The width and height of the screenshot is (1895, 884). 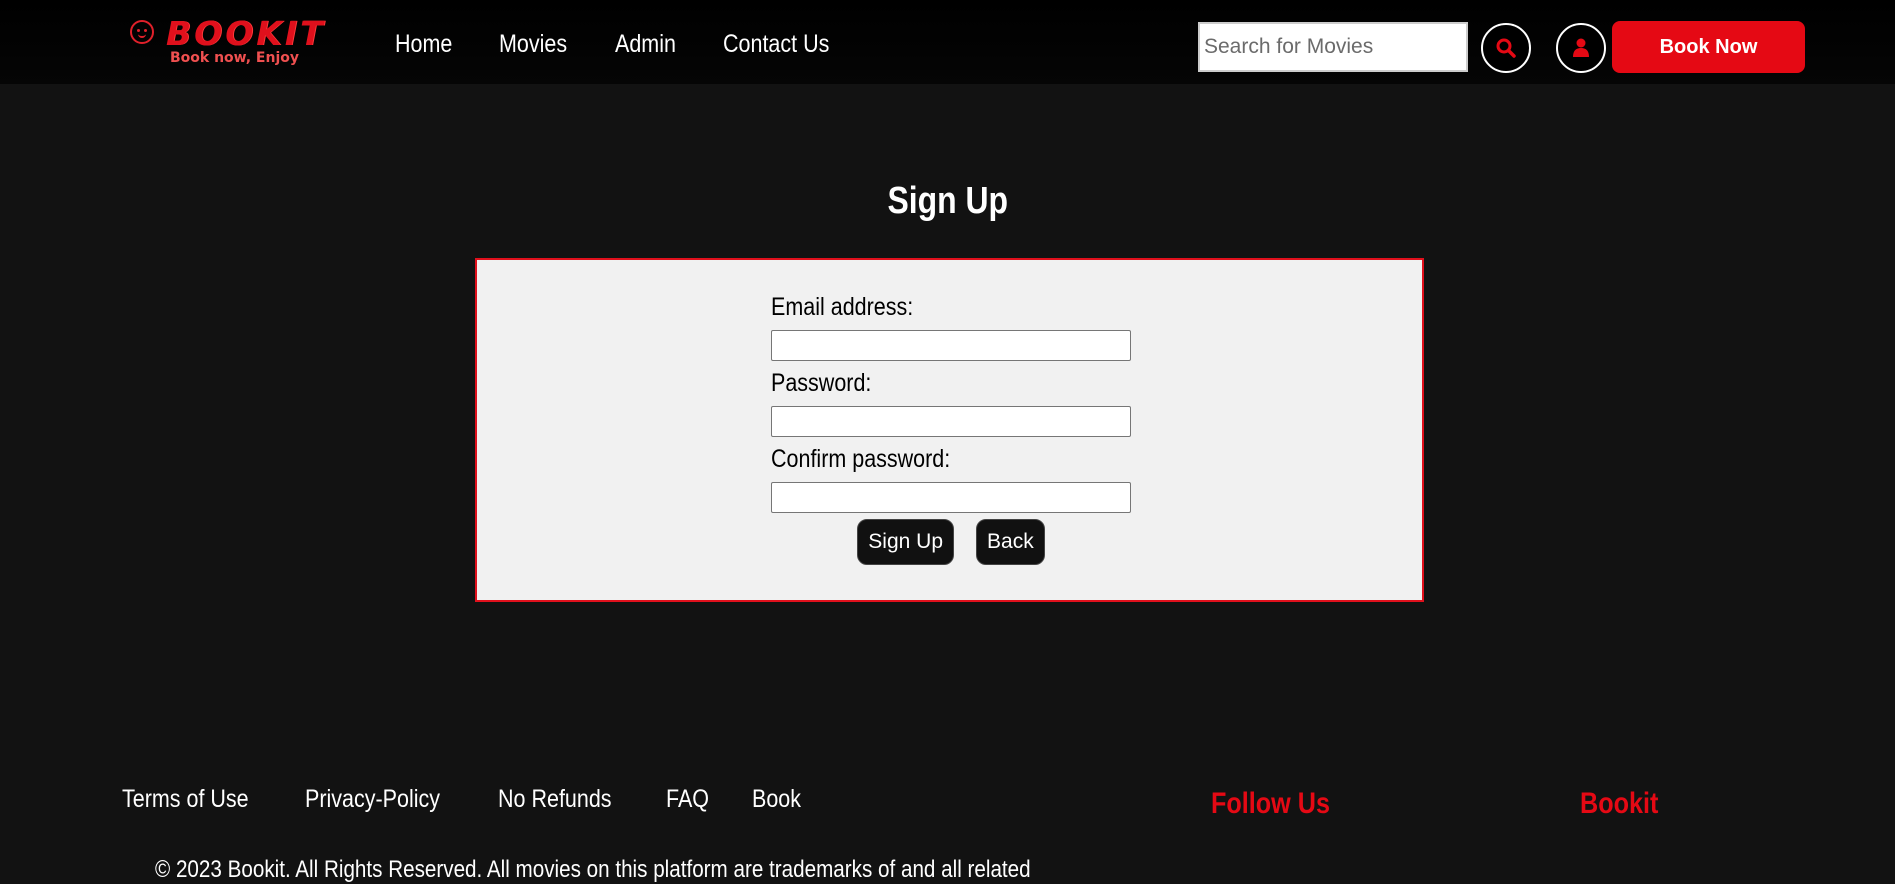 What do you see at coordinates (906, 542) in the screenshot?
I see `sign-up-button: Sign Up` at bounding box center [906, 542].